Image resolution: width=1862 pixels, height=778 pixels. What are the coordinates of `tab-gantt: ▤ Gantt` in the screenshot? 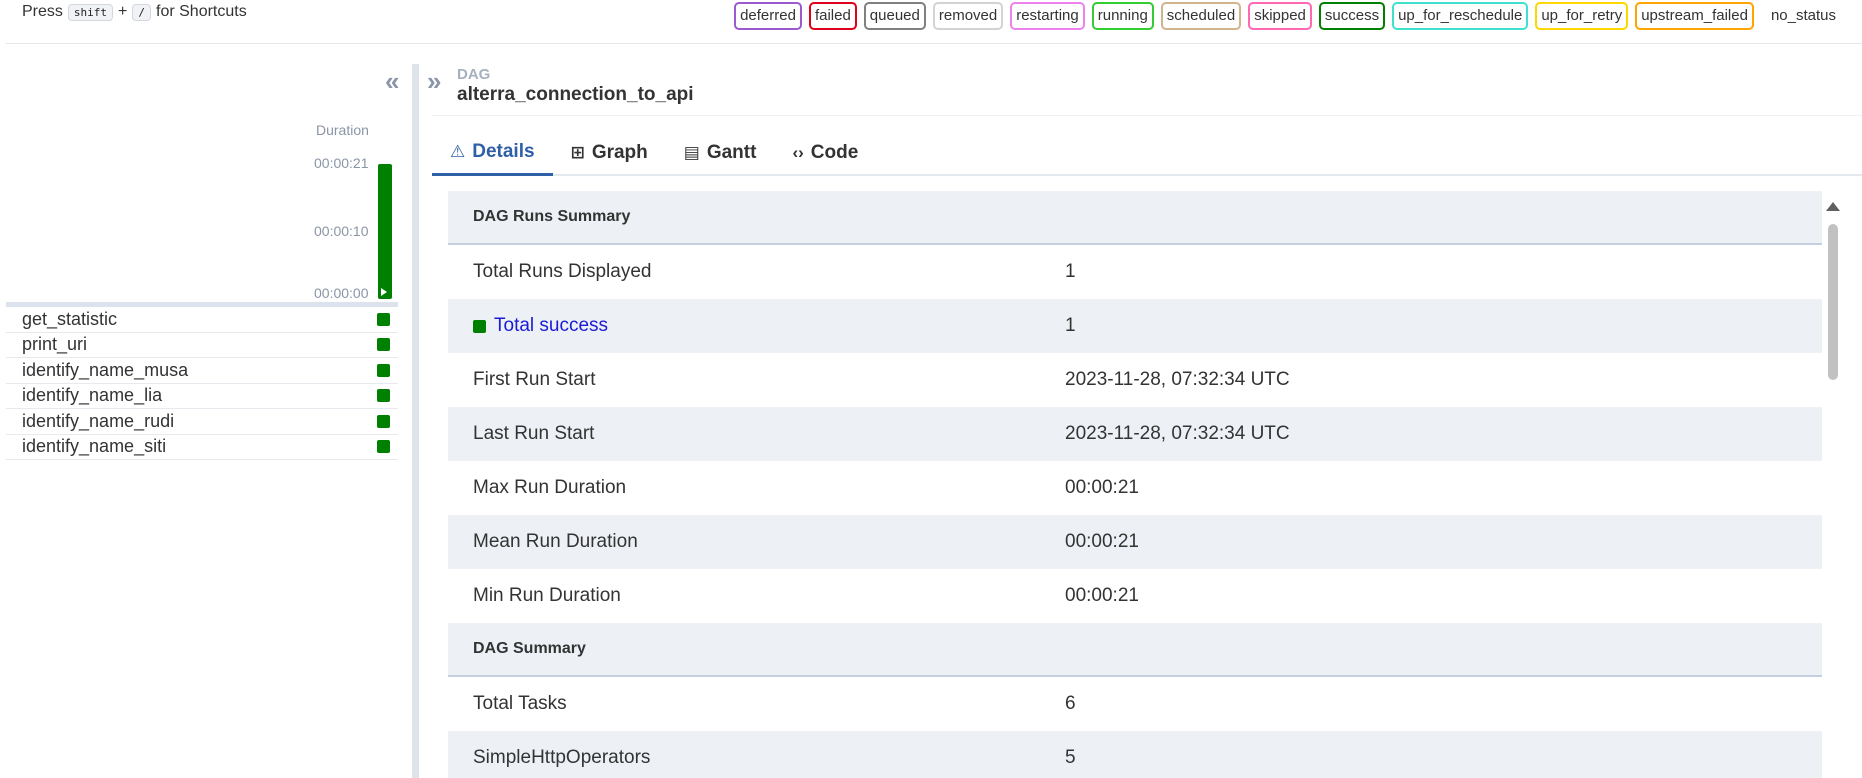 It's located at (720, 153).